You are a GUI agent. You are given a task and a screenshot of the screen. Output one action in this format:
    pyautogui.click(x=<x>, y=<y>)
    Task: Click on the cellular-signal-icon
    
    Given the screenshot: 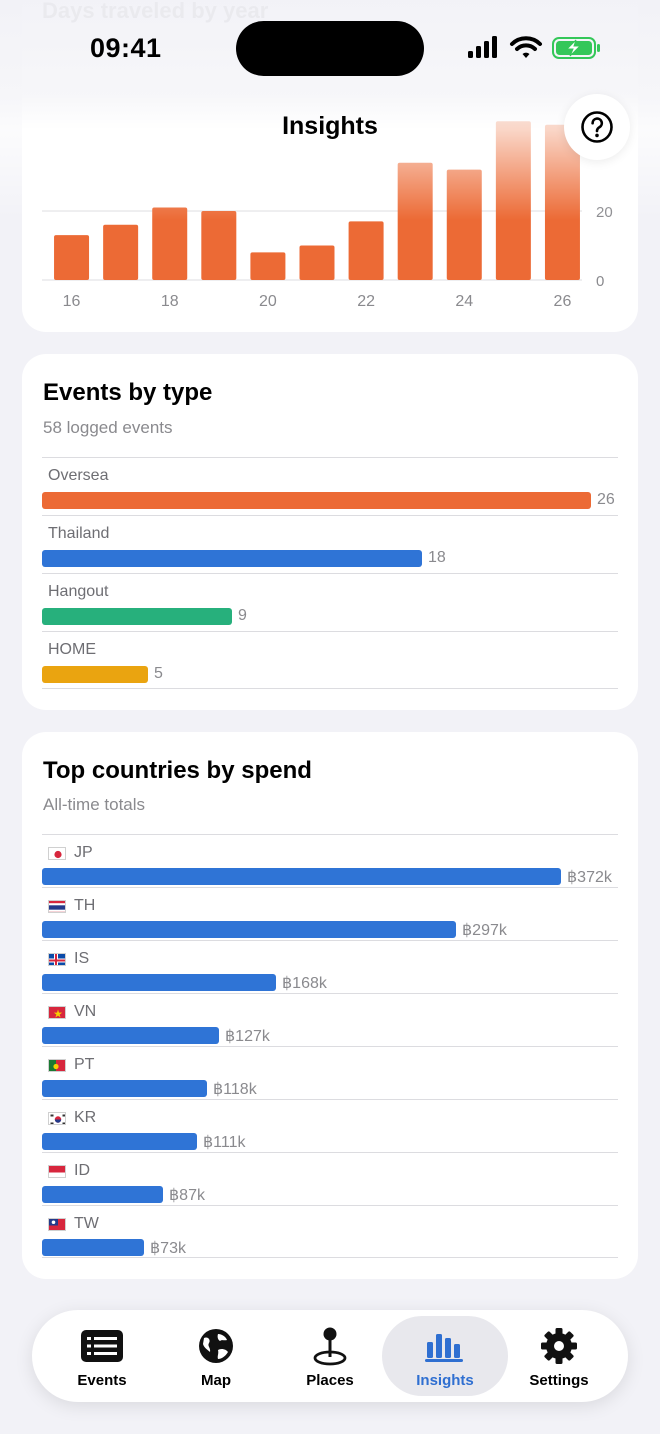 What is the action you would take?
    pyautogui.click(x=482, y=47)
    